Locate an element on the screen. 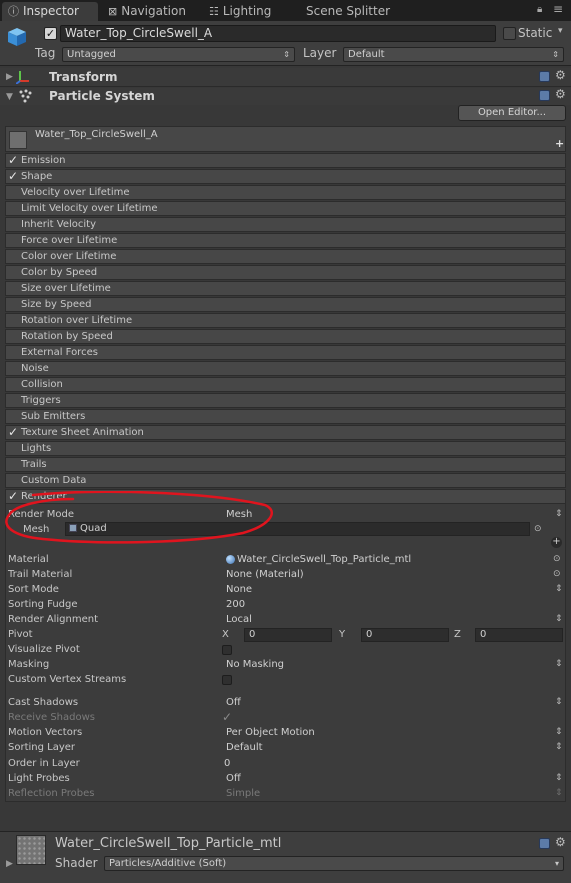  motion-vectors-value: Per Object Motion is located at coordinates (270, 732).